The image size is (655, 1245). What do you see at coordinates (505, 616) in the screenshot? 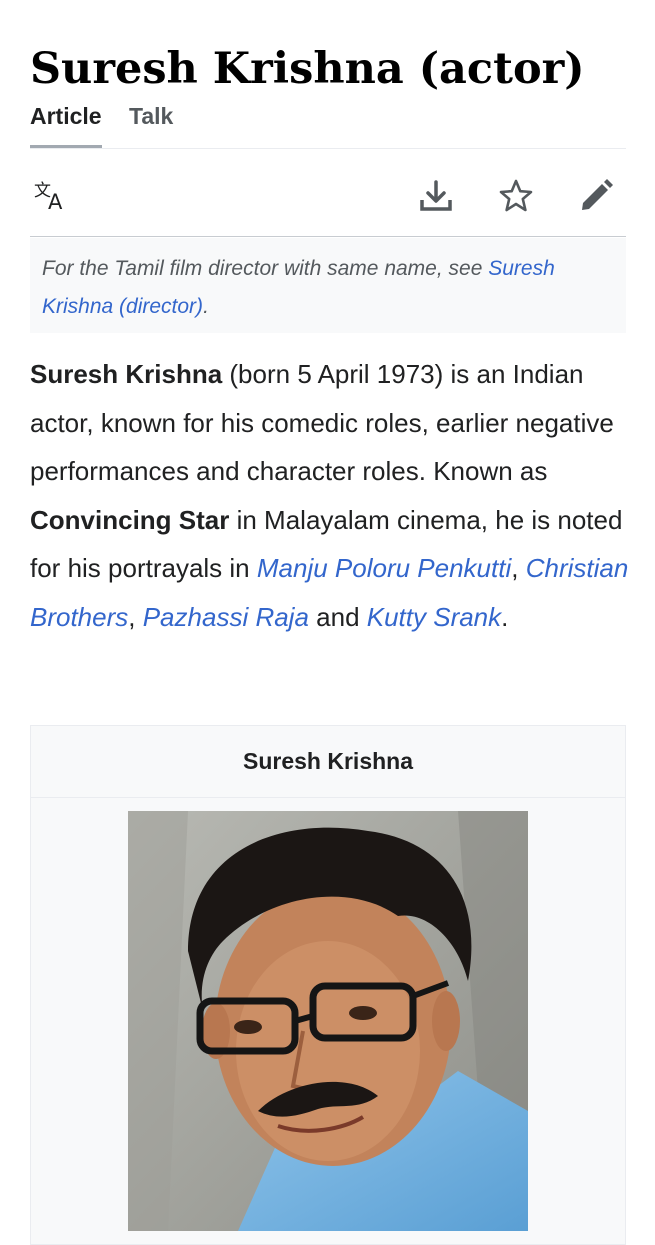
I see `lead-end: .` at bounding box center [505, 616].